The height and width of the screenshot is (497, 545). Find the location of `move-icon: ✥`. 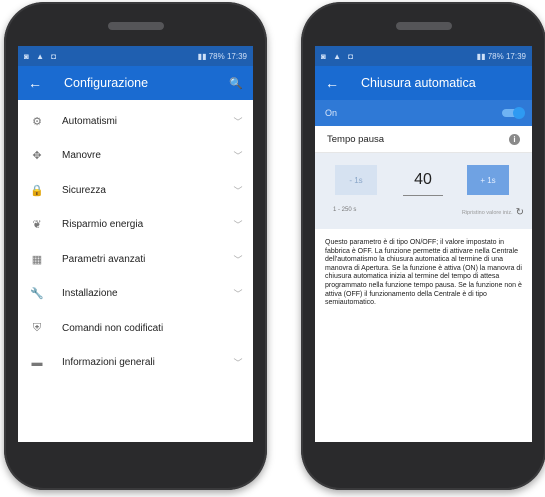

move-icon: ✥ is located at coordinates (37, 156).